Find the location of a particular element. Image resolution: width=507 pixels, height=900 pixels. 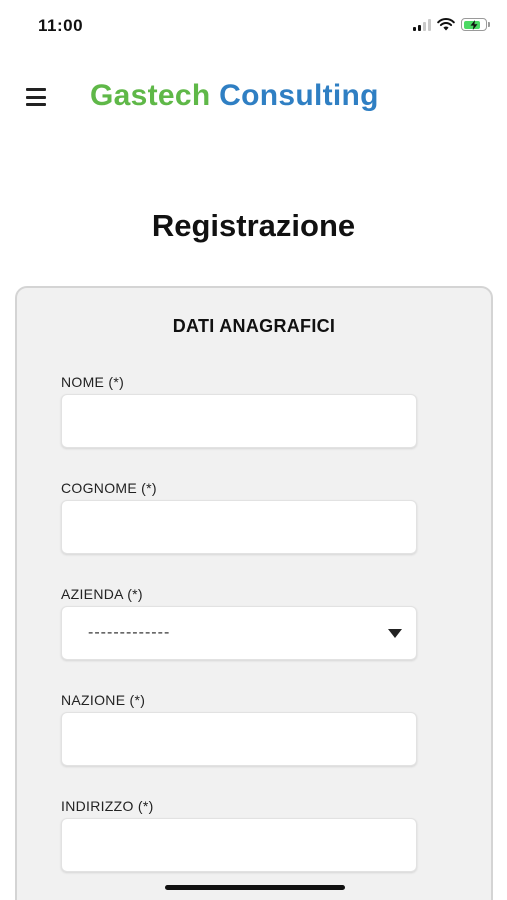

nome-input is located at coordinates (239, 421).